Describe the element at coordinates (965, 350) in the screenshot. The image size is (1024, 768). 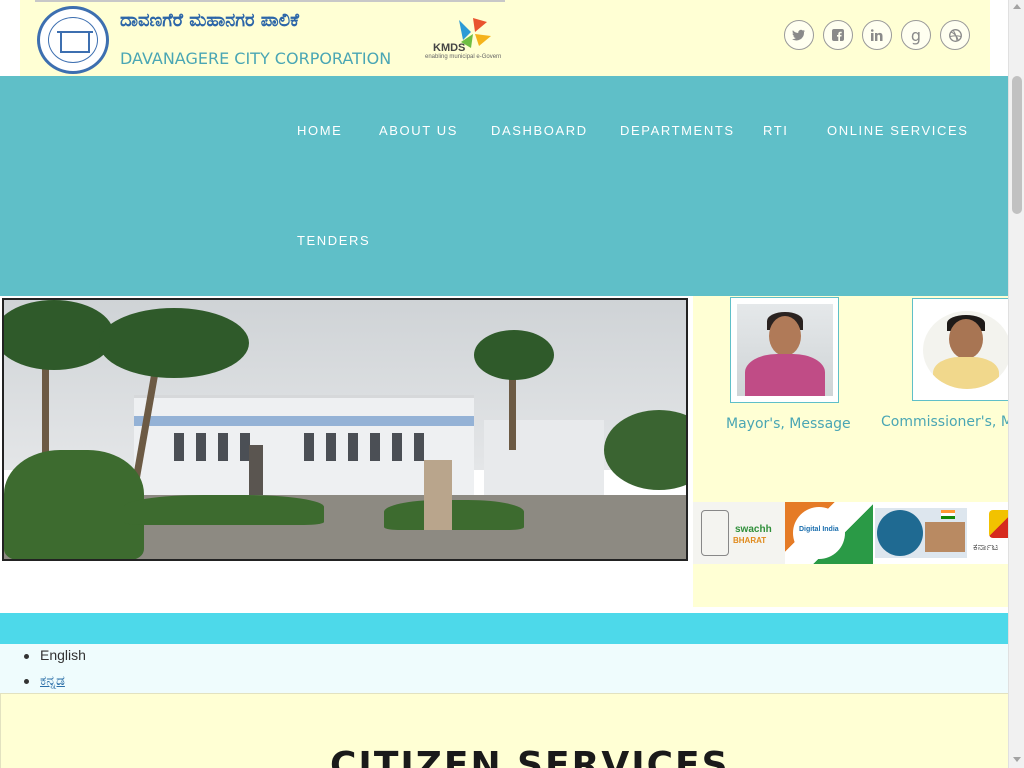
I see `commissioner-photo` at that location.